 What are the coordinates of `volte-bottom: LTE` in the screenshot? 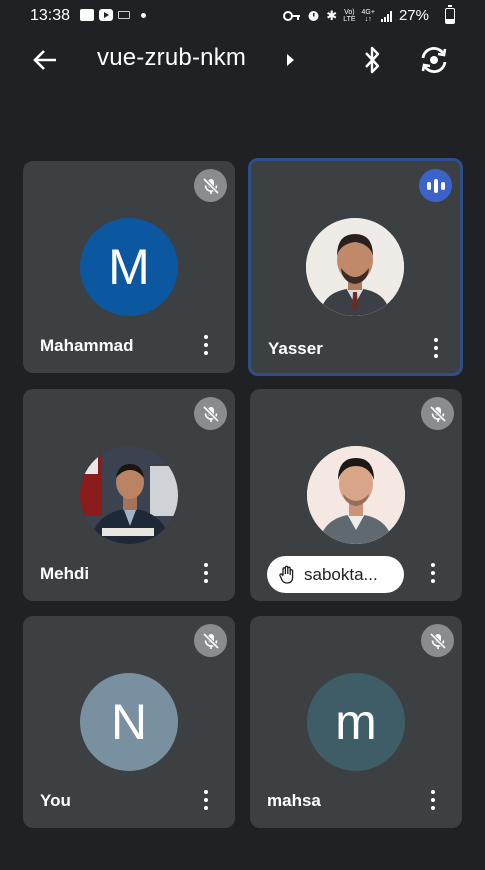 It's located at (349, 19).